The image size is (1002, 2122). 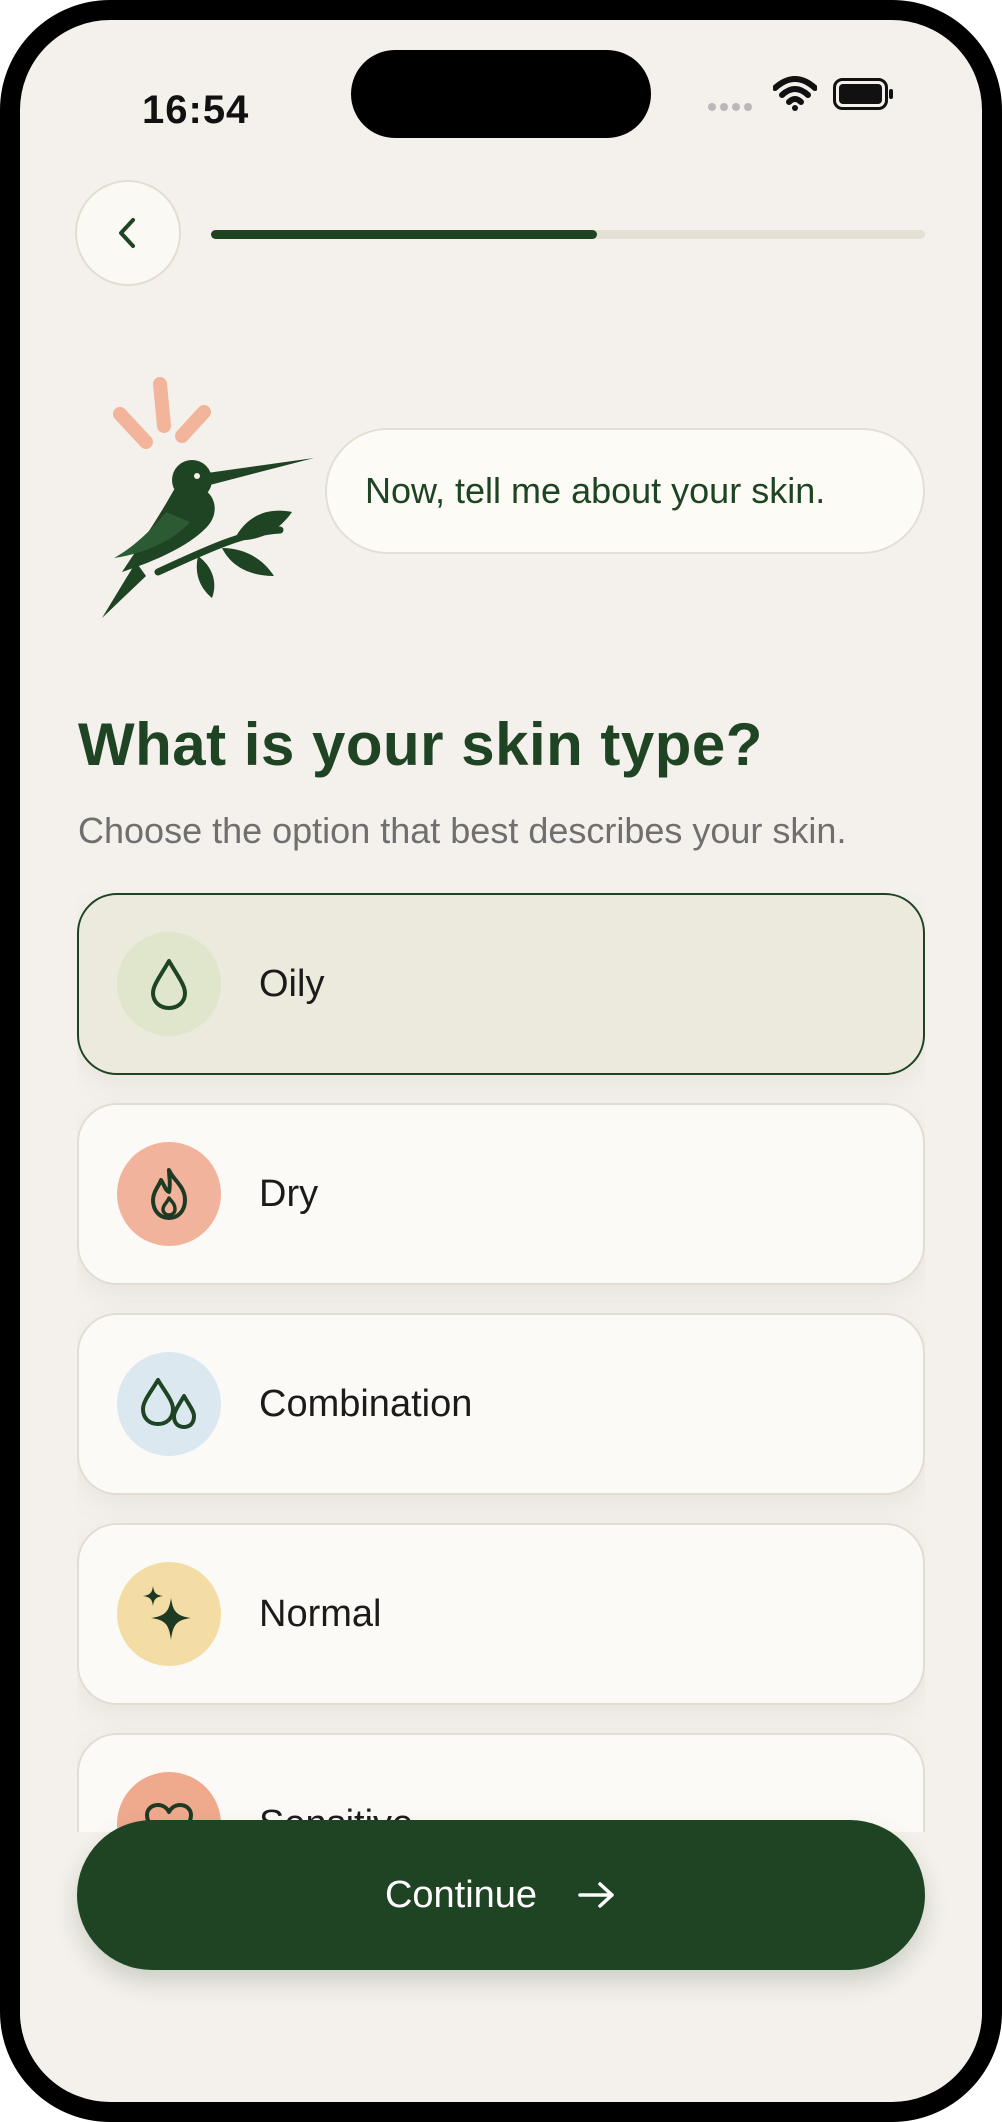 What do you see at coordinates (169, 1194) in the screenshot?
I see `flame-icon` at bounding box center [169, 1194].